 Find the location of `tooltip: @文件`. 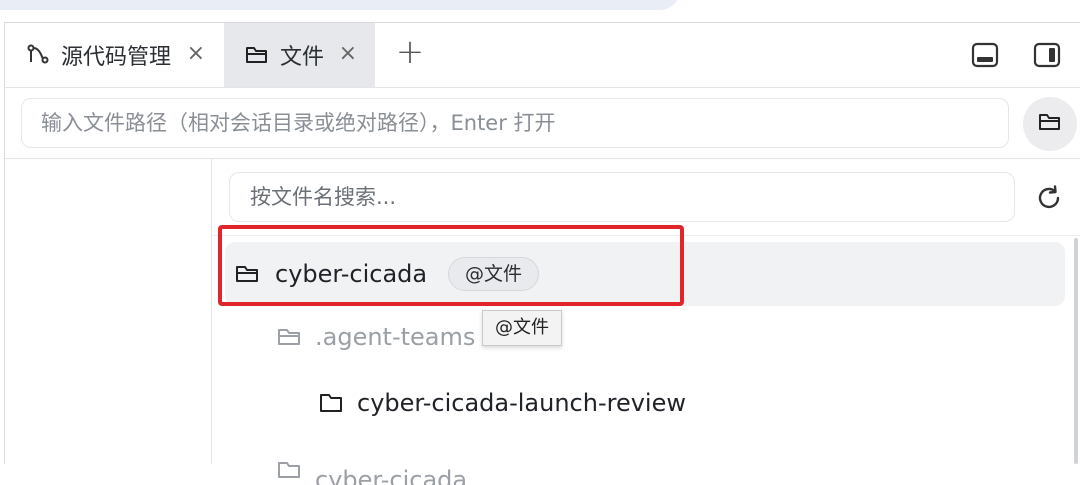

tooltip: @文件 is located at coordinates (522, 328).